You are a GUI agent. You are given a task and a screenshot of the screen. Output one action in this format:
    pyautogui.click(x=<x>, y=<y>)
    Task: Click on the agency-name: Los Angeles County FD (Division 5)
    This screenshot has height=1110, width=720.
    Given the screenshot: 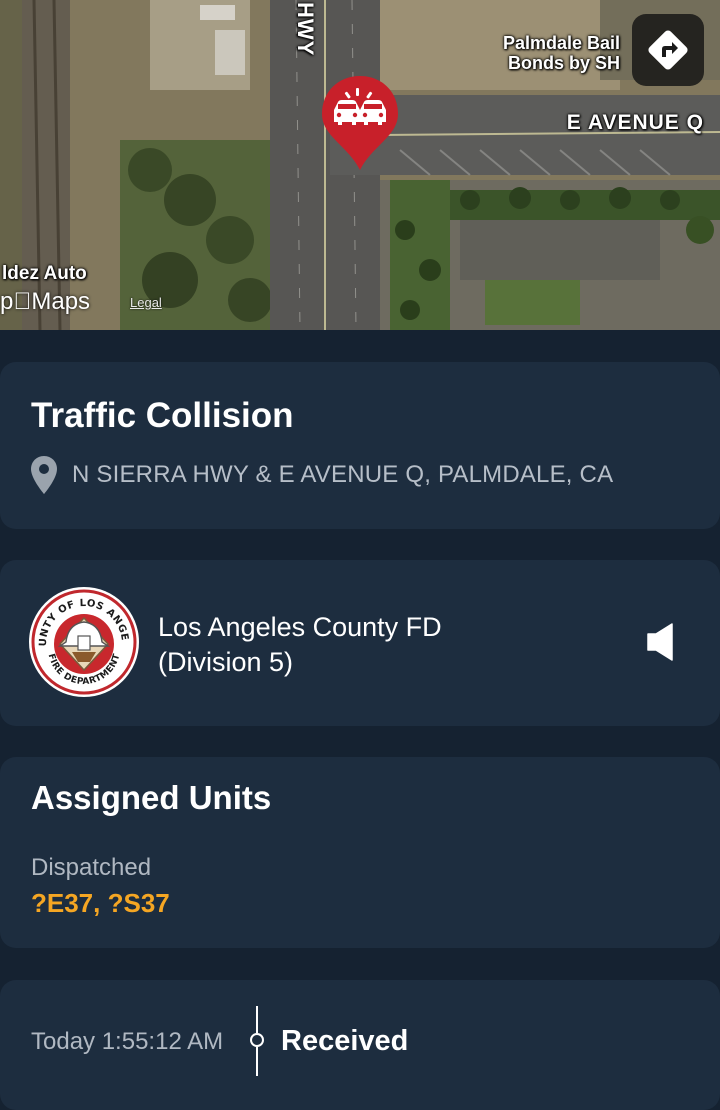 What is the action you would take?
    pyautogui.click(x=300, y=645)
    